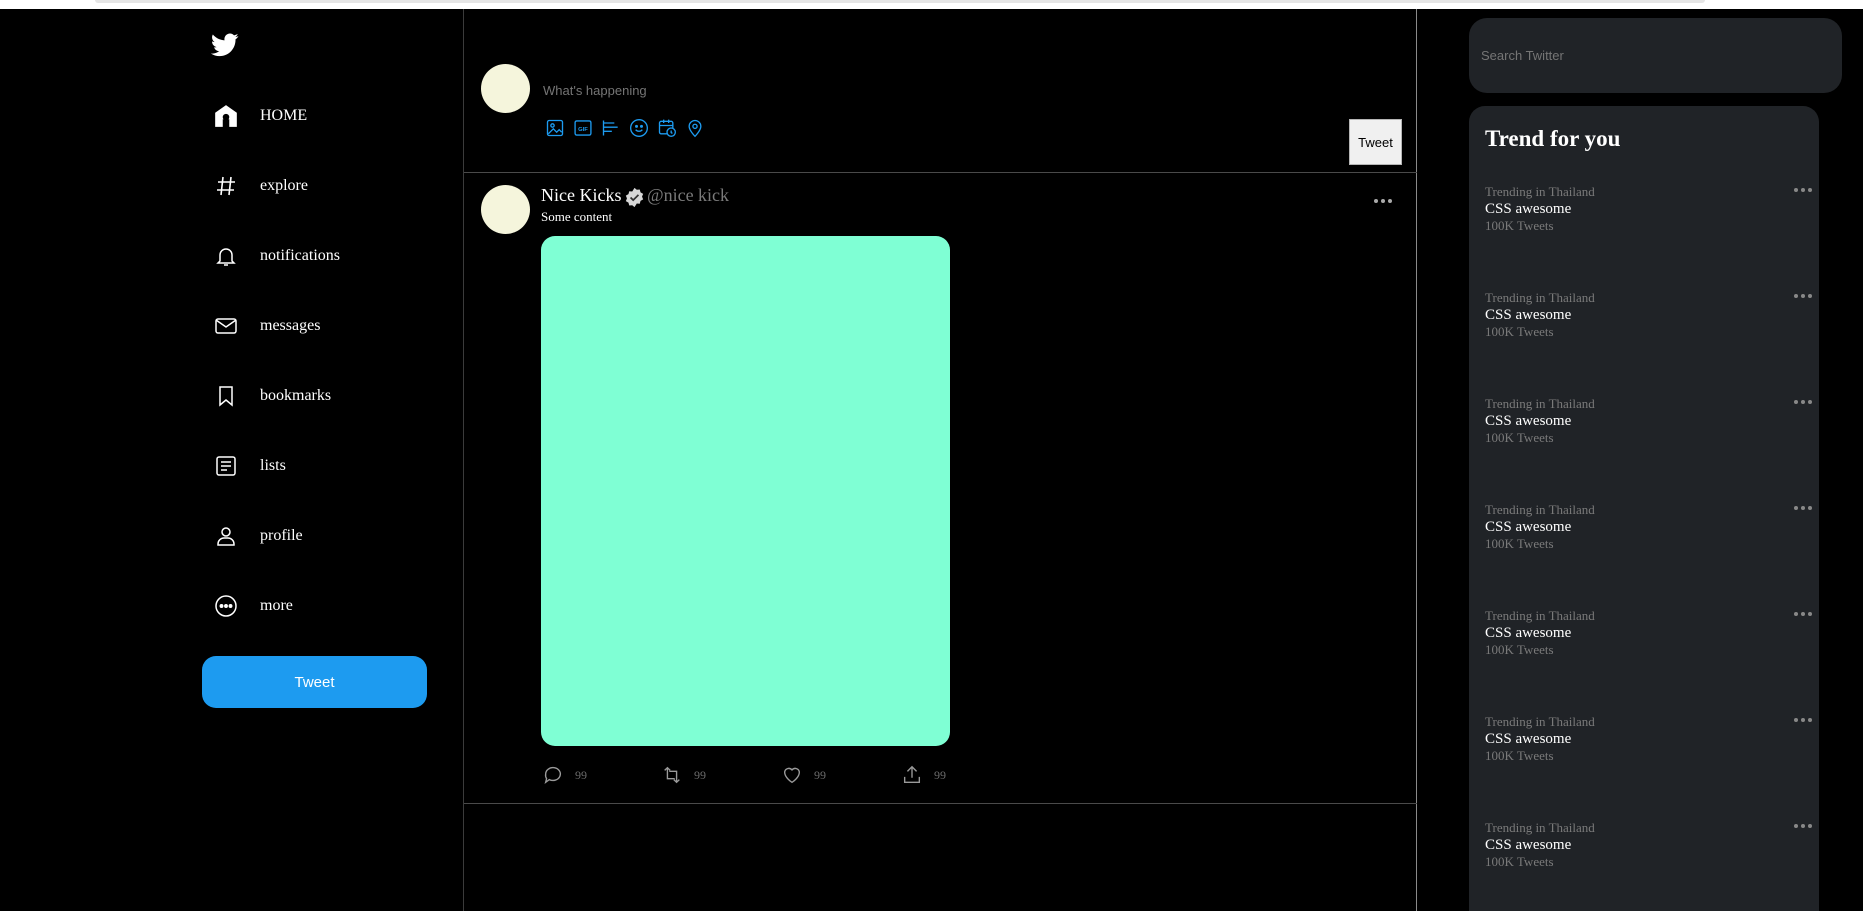 This screenshot has height=911, width=1863. I want to click on sidebar-item-messages: messages, so click(311, 326).